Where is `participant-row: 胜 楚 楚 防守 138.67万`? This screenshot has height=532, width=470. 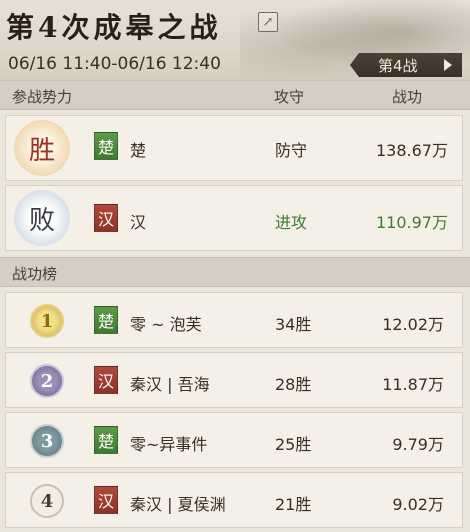
participant-row: 胜 楚 楚 防守 138.67万 is located at coordinates (234, 148).